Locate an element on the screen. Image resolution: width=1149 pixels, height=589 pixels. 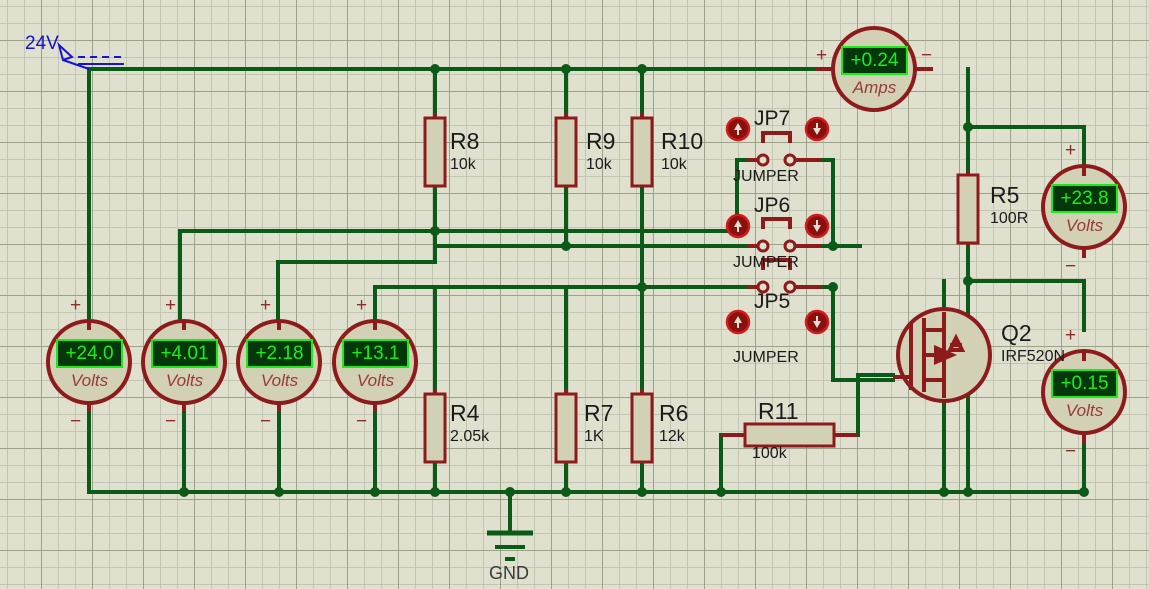
resistor-r10-ref: R10 is located at coordinates (682, 141).